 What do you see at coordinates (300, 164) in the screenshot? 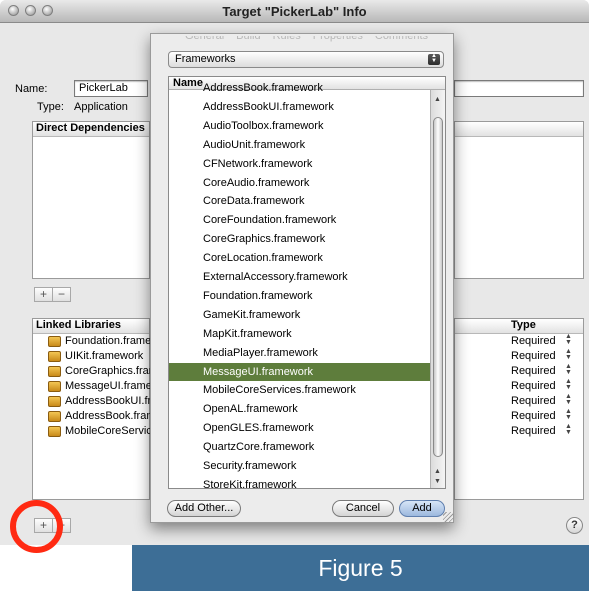
I see `list-item: CFNetwork.framework` at bounding box center [300, 164].